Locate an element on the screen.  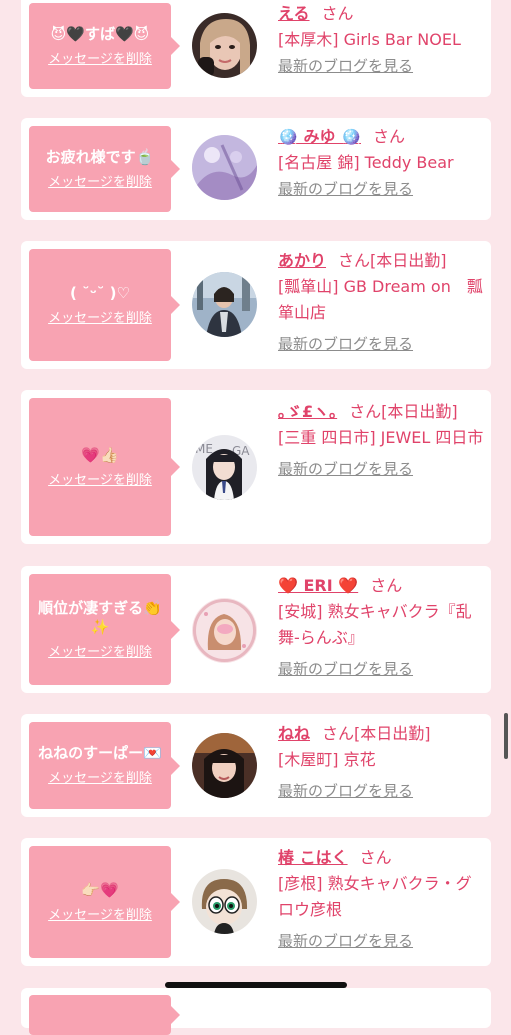
message-card-partial is located at coordinates (256, 1011).